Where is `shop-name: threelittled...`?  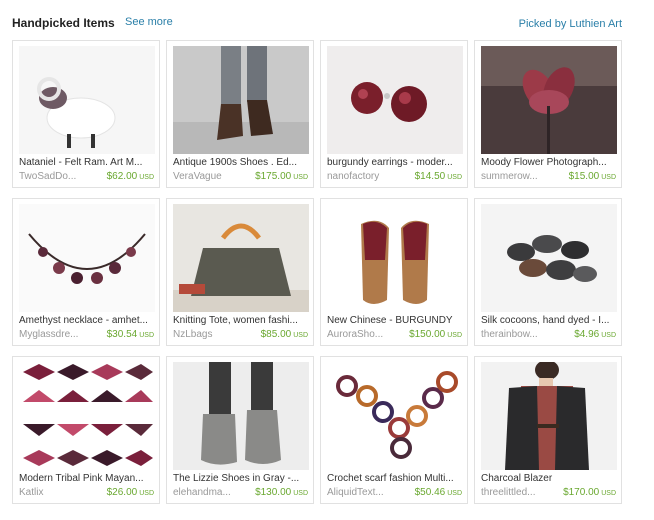 shop-name: threelittled... is located at coordinates (521, 493).